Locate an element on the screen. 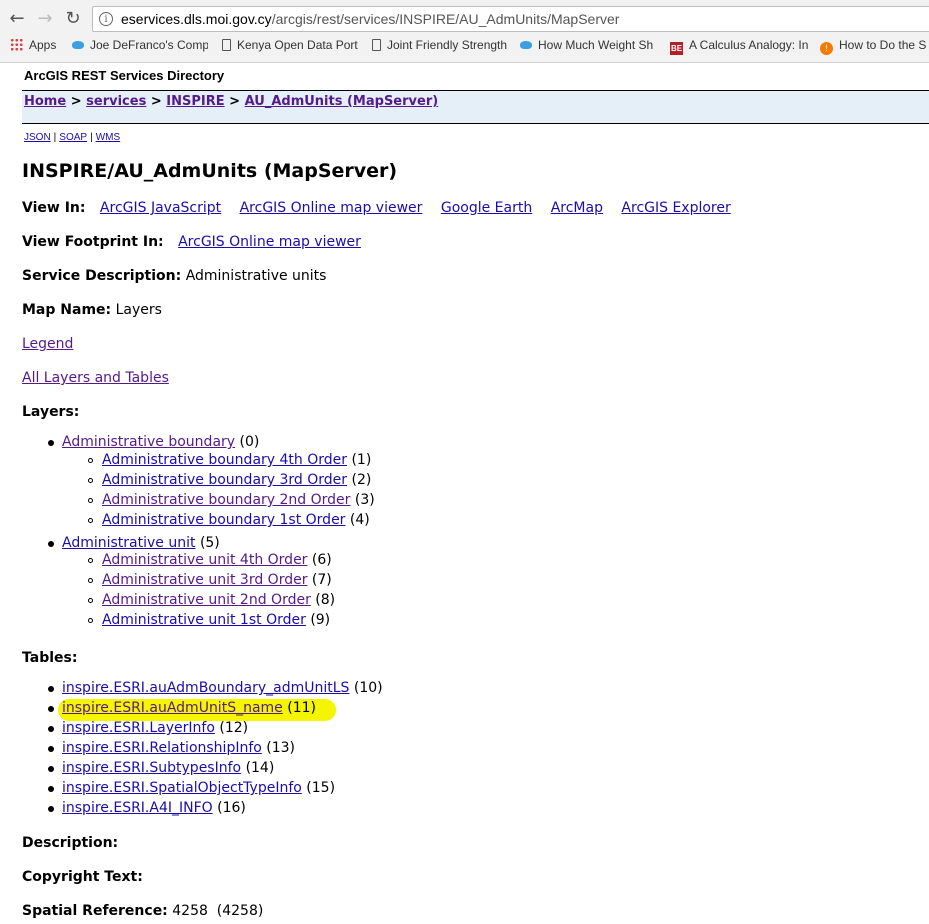  list-item: inspire.ESRI.RelationshipInfo (13) is located at coordinates (171, 748).